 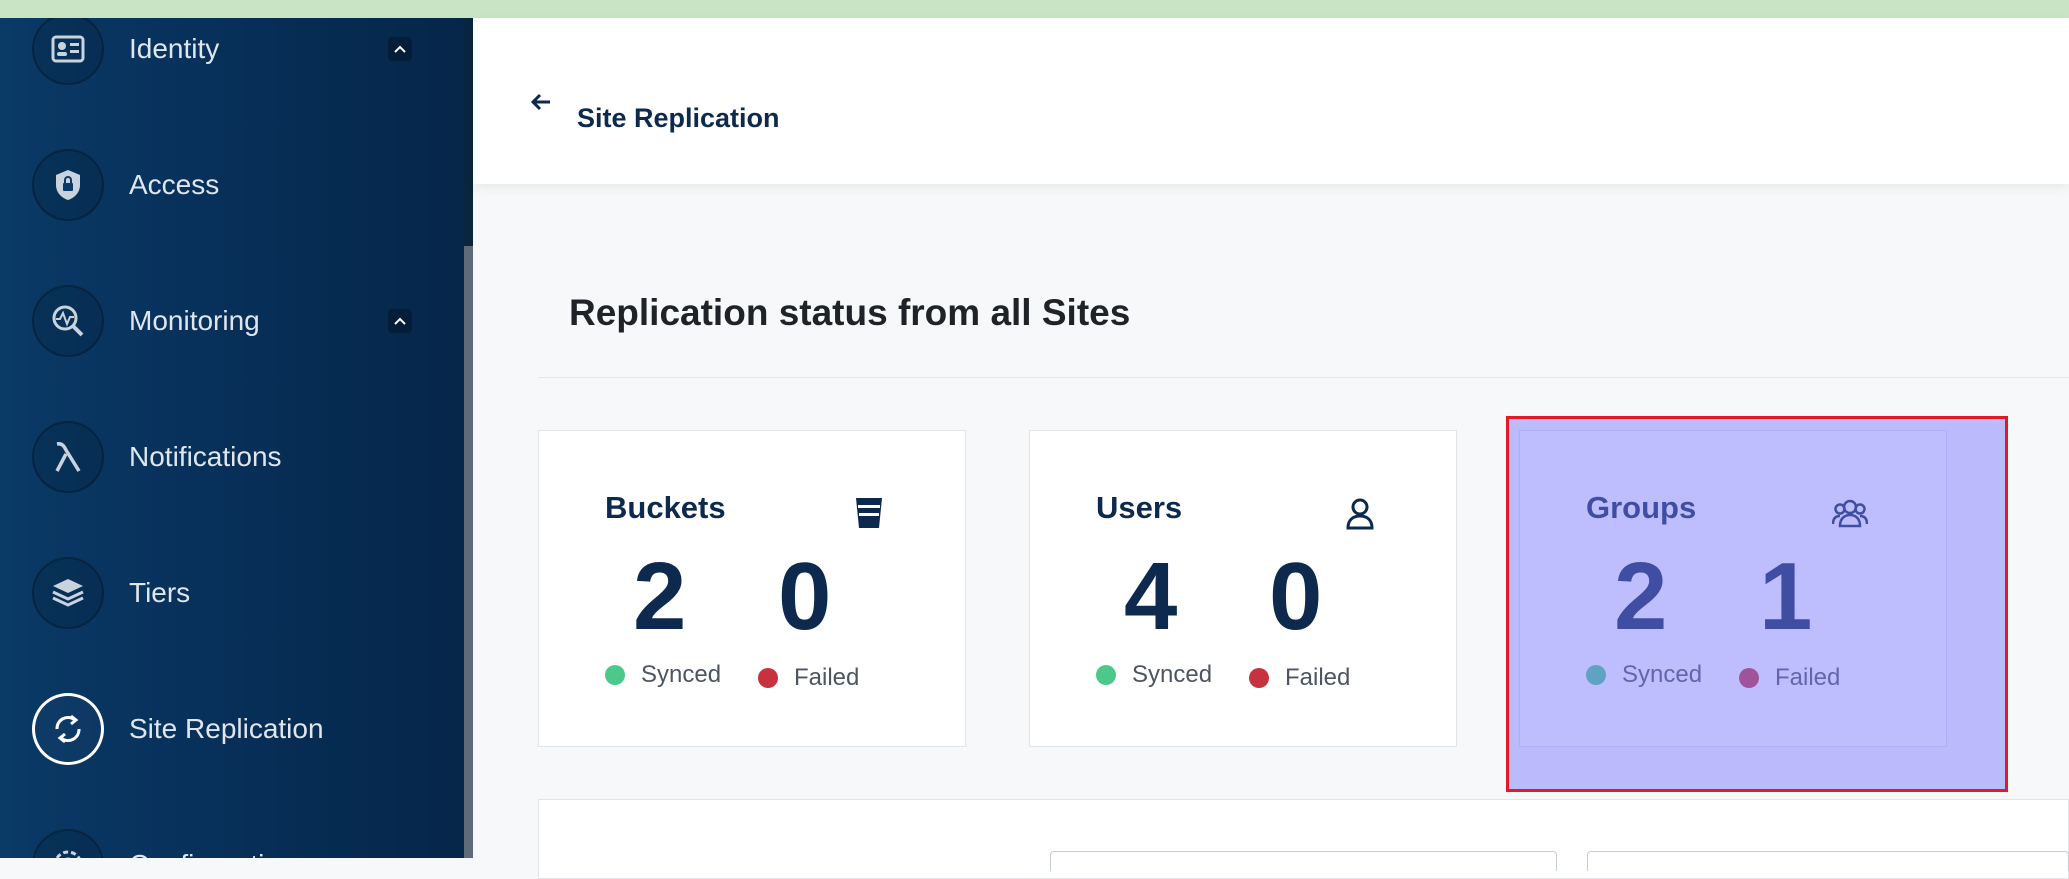 What do you see at coordinates (678, 118) in the screenshot?
I see `page-title: Site Replication` at bounding box center [678, 118].